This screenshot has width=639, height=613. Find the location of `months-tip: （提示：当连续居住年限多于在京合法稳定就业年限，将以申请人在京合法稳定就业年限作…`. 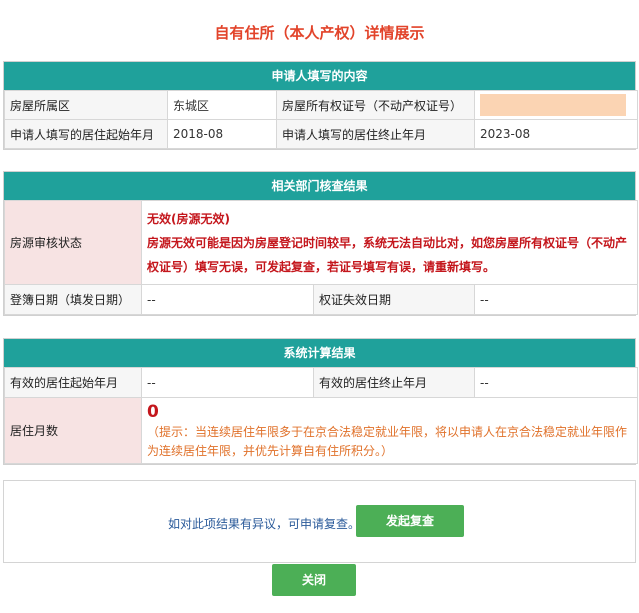

months-tip: （提示：当连续居住年限多于在京合法稳定就业年限，将以申请人在京合法稳定就业年限作… is located at coordinates (387, 441).